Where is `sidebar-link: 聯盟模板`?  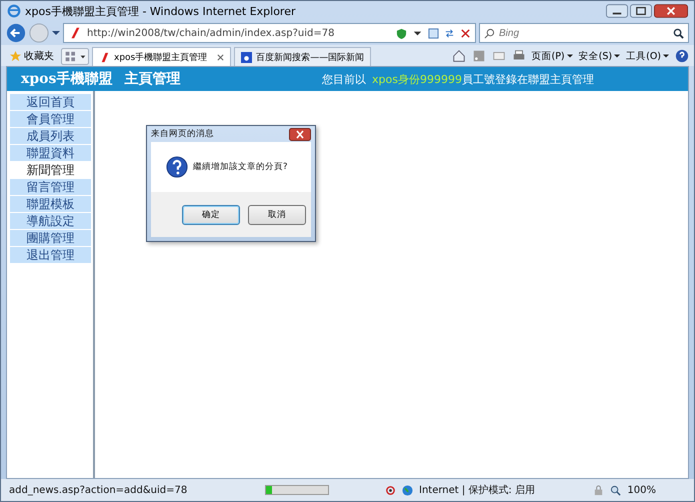 sidebar-link: 聯盟模板 is located at coordinates (50, 204).